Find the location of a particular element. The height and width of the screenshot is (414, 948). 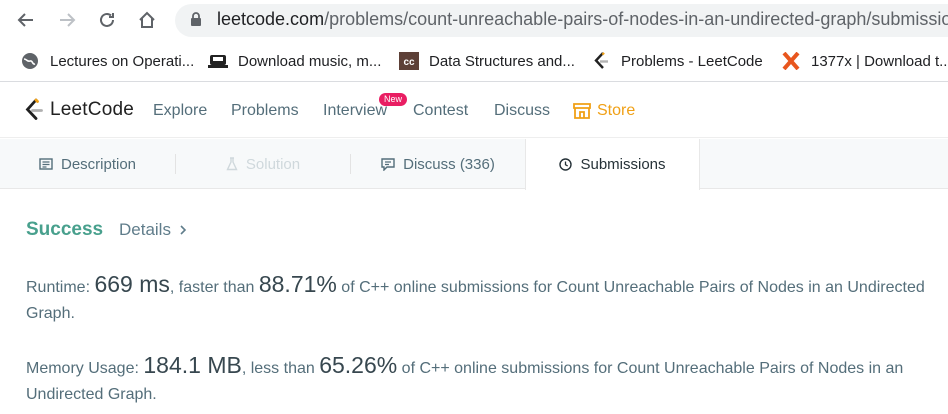

tab-label: Discuss (336) is located at coordinates (449, 164).